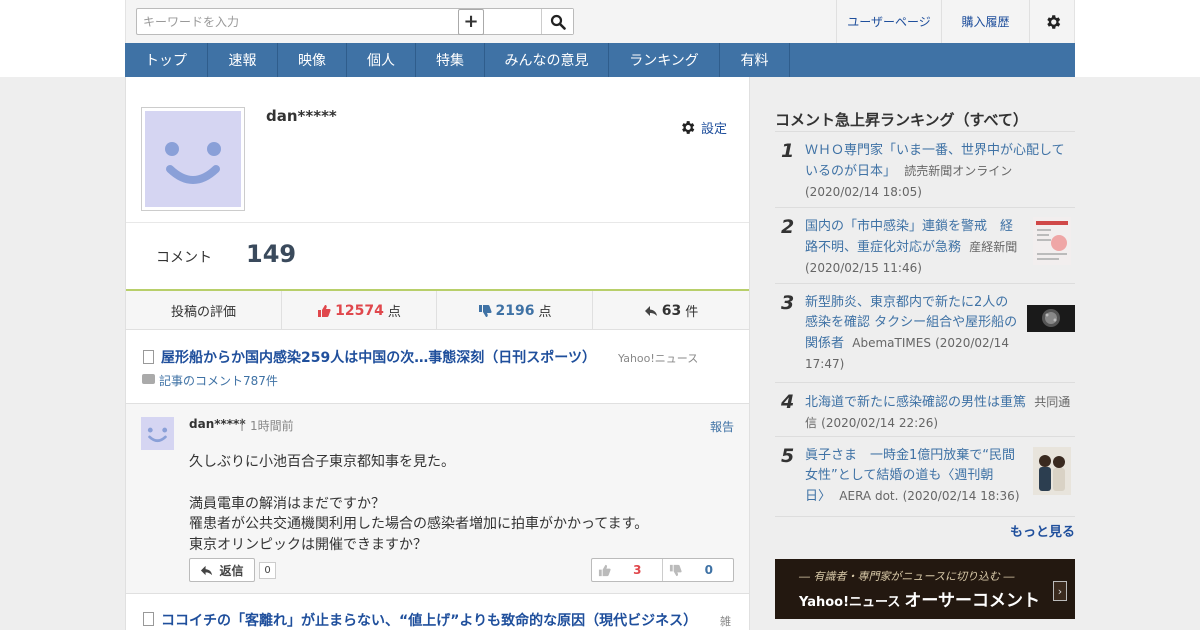 The image size is (1200, 630). Describe the element at coordinates (671, 310) in the screenshot. I see `replies-stat: 63 件` at that location.